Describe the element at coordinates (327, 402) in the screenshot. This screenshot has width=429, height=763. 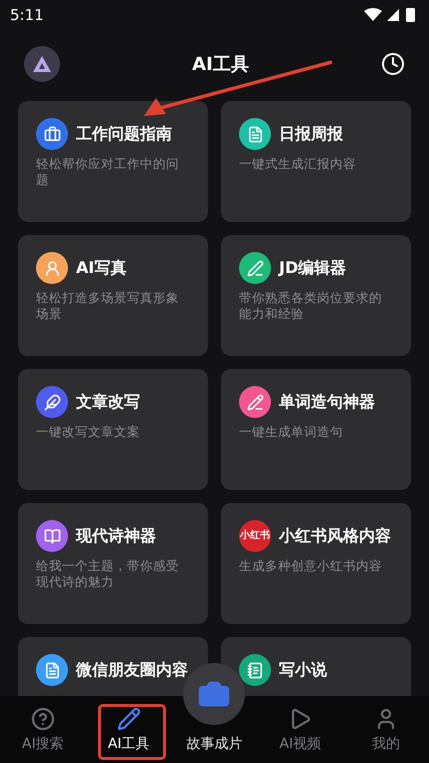
I see `card-title: 单词造句神器` at that location.